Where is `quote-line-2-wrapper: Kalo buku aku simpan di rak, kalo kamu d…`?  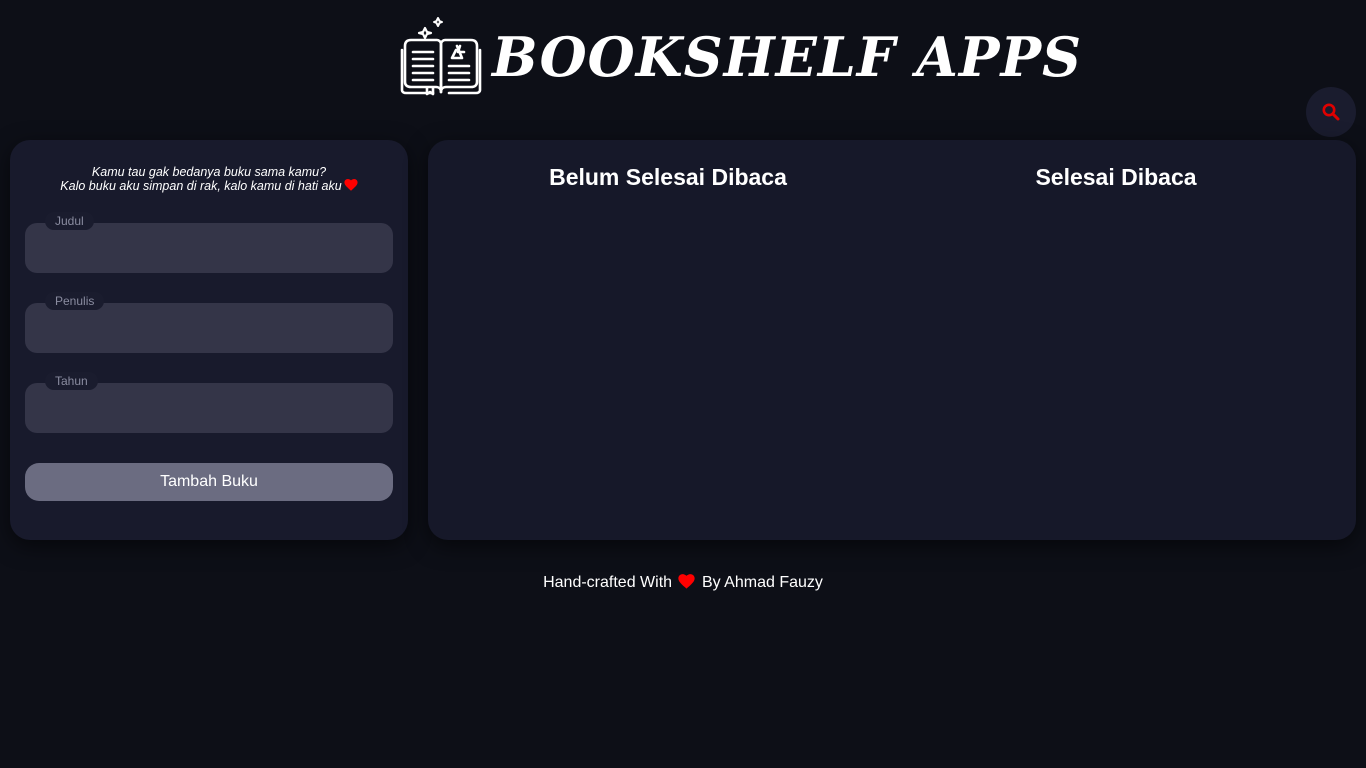
quote-line-2-wrapper: Kalo buku aku simpan di rak, kalo kamu d… is located at coordinates (209, 186).